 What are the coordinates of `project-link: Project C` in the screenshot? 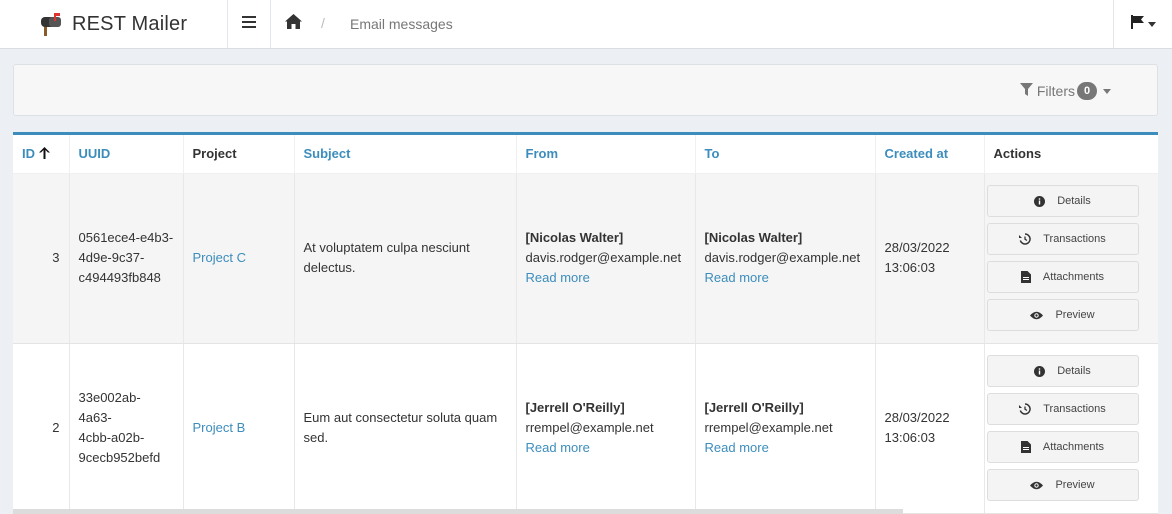 It's located at (219, 257).